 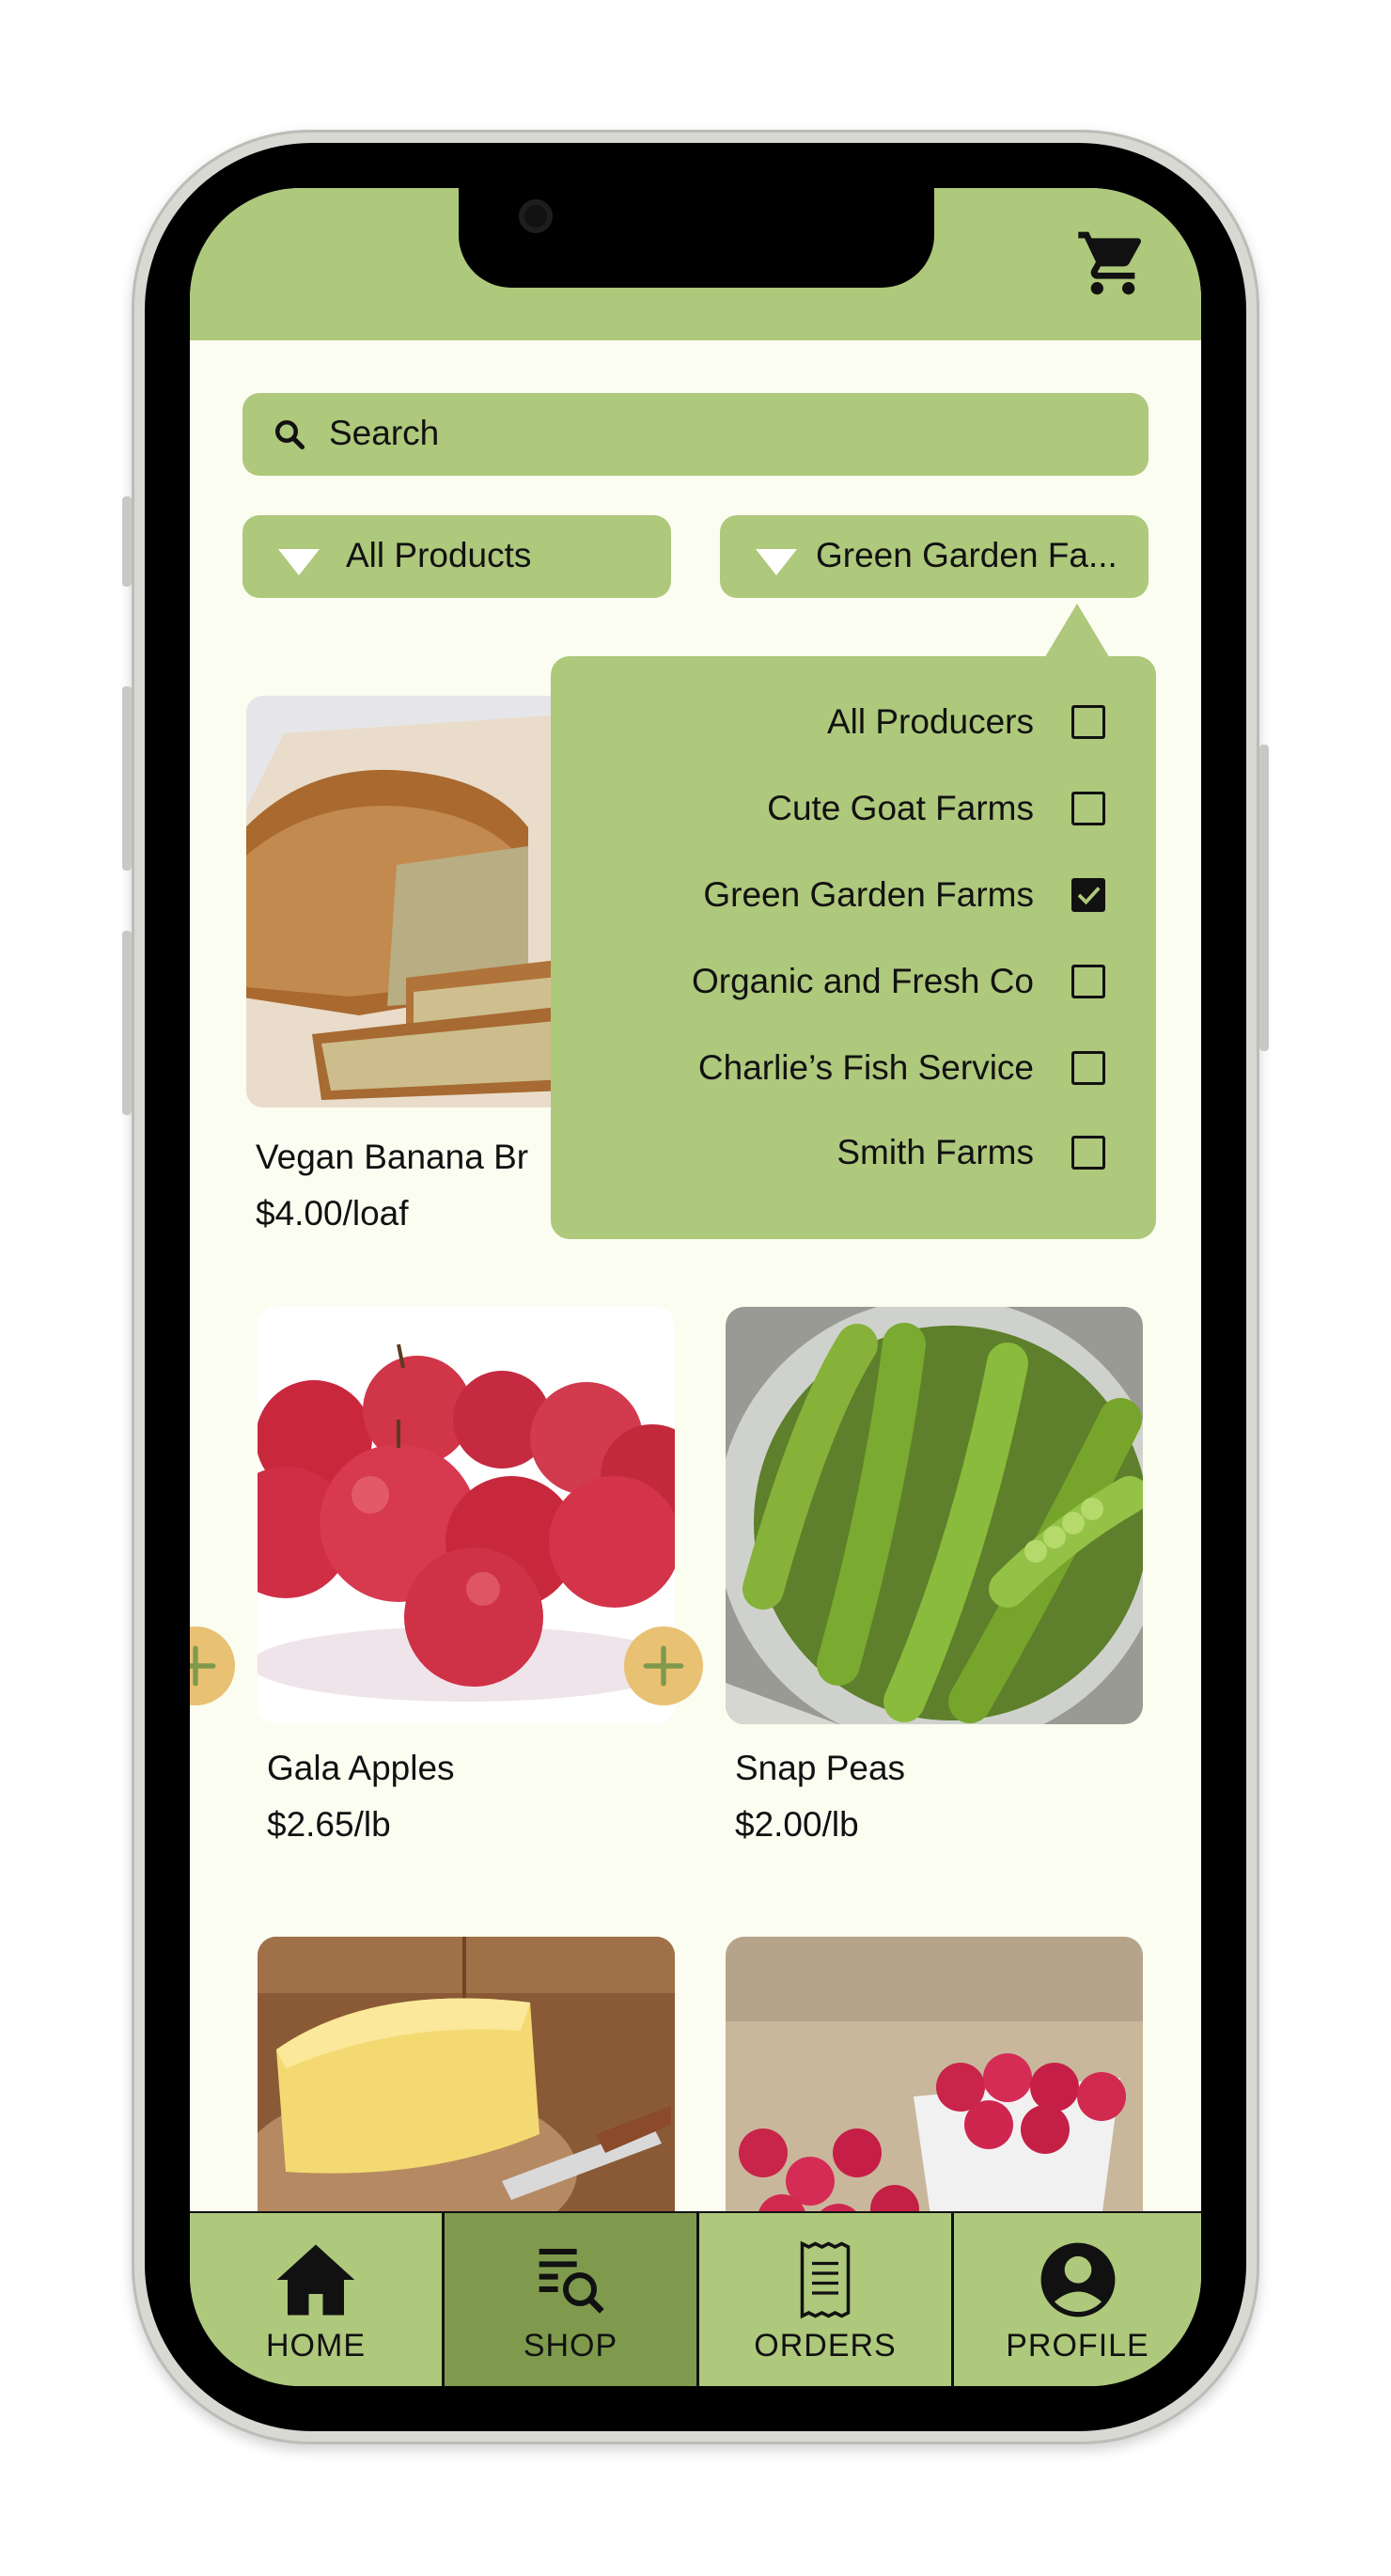 What do you see at coordinates (826, 2346) in the screenshot?
I see `nav-label: ORDERS` at bounding box center [826, 2346].